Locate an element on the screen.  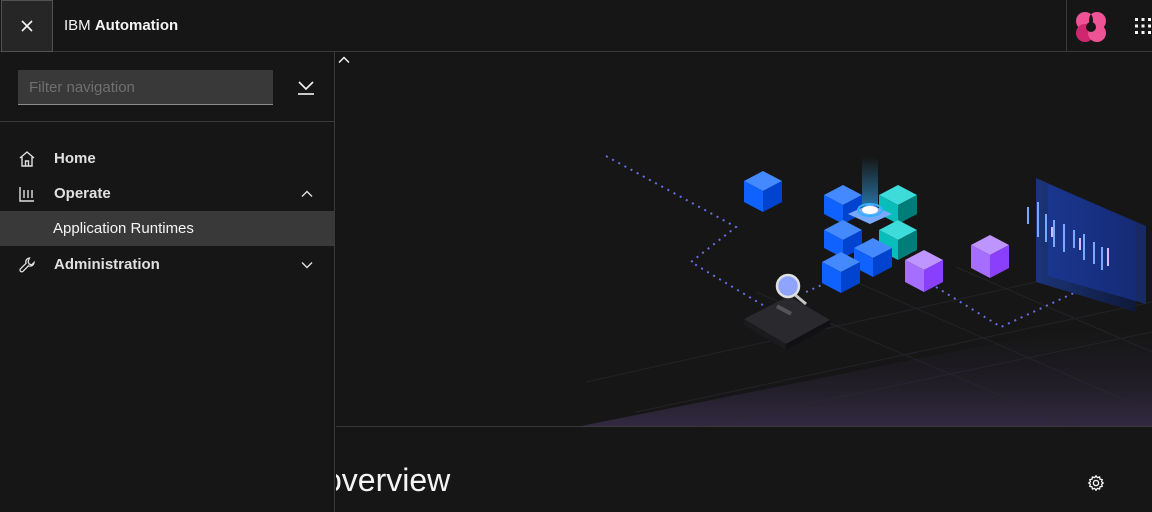
sidebar-item-label: Operate is located at coordinates (82, 193).